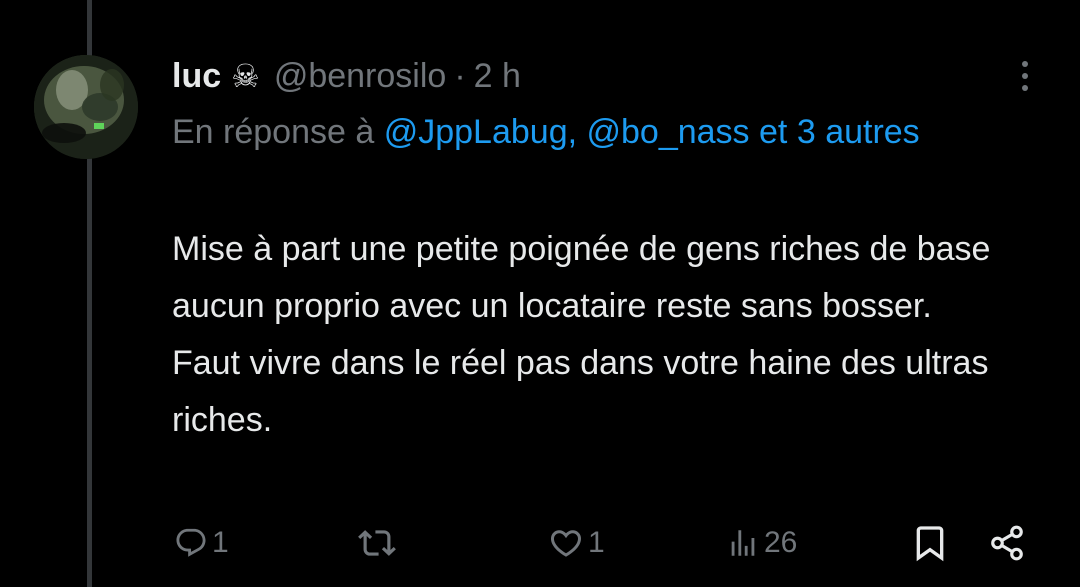 The height and width of the screenshot is (587, 1080). Describe the element at coordinates (497, 76) in the screenshot. I see `timestamp: 2 h` at that location.